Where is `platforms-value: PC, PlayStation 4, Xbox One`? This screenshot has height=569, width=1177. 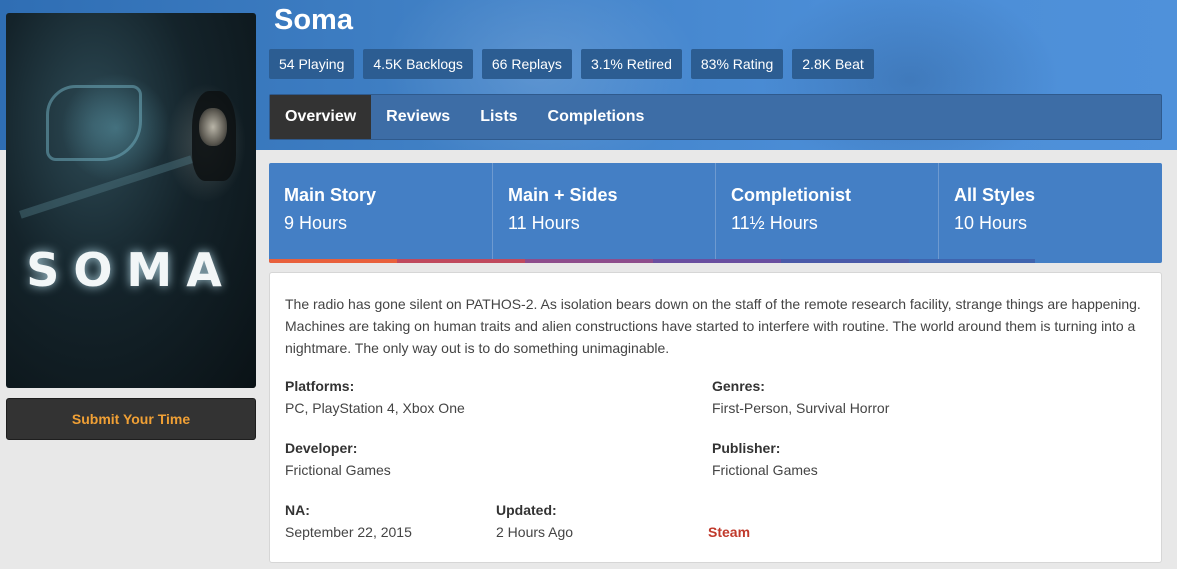 platforms-value: PC, PlayStation 4, Xbox One is located at coordinates (375, 408).